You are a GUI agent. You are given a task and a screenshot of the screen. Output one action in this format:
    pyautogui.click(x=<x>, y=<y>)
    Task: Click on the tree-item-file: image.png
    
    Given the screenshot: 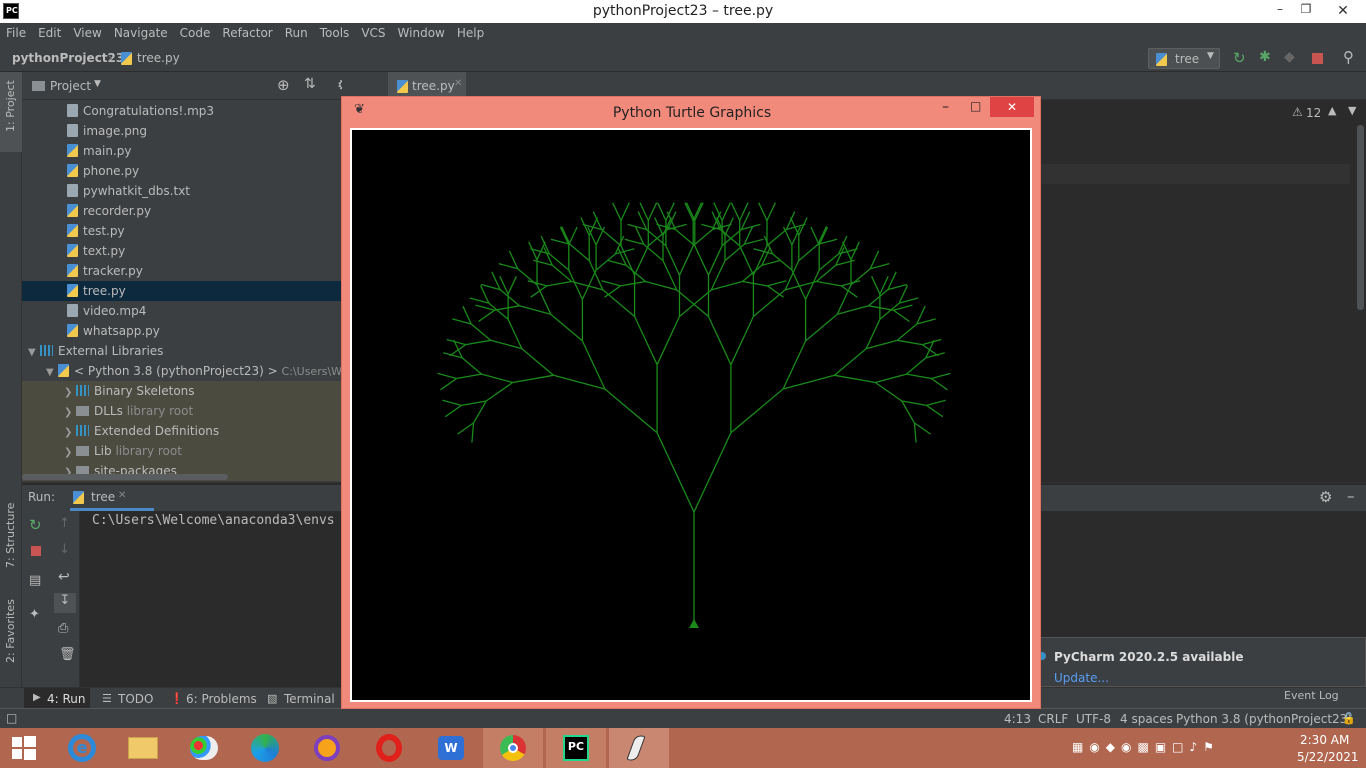 What is the action you would take?
    pyautogui.click(x=182, y=131)
    